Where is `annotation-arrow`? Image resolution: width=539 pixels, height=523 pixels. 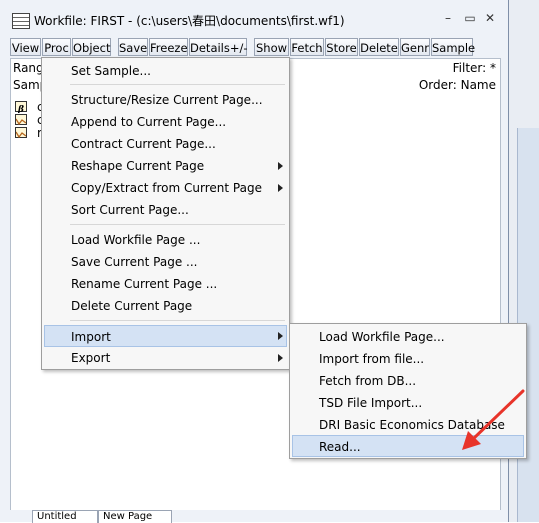
annotation-arrow is located at coordinates (493, 419).